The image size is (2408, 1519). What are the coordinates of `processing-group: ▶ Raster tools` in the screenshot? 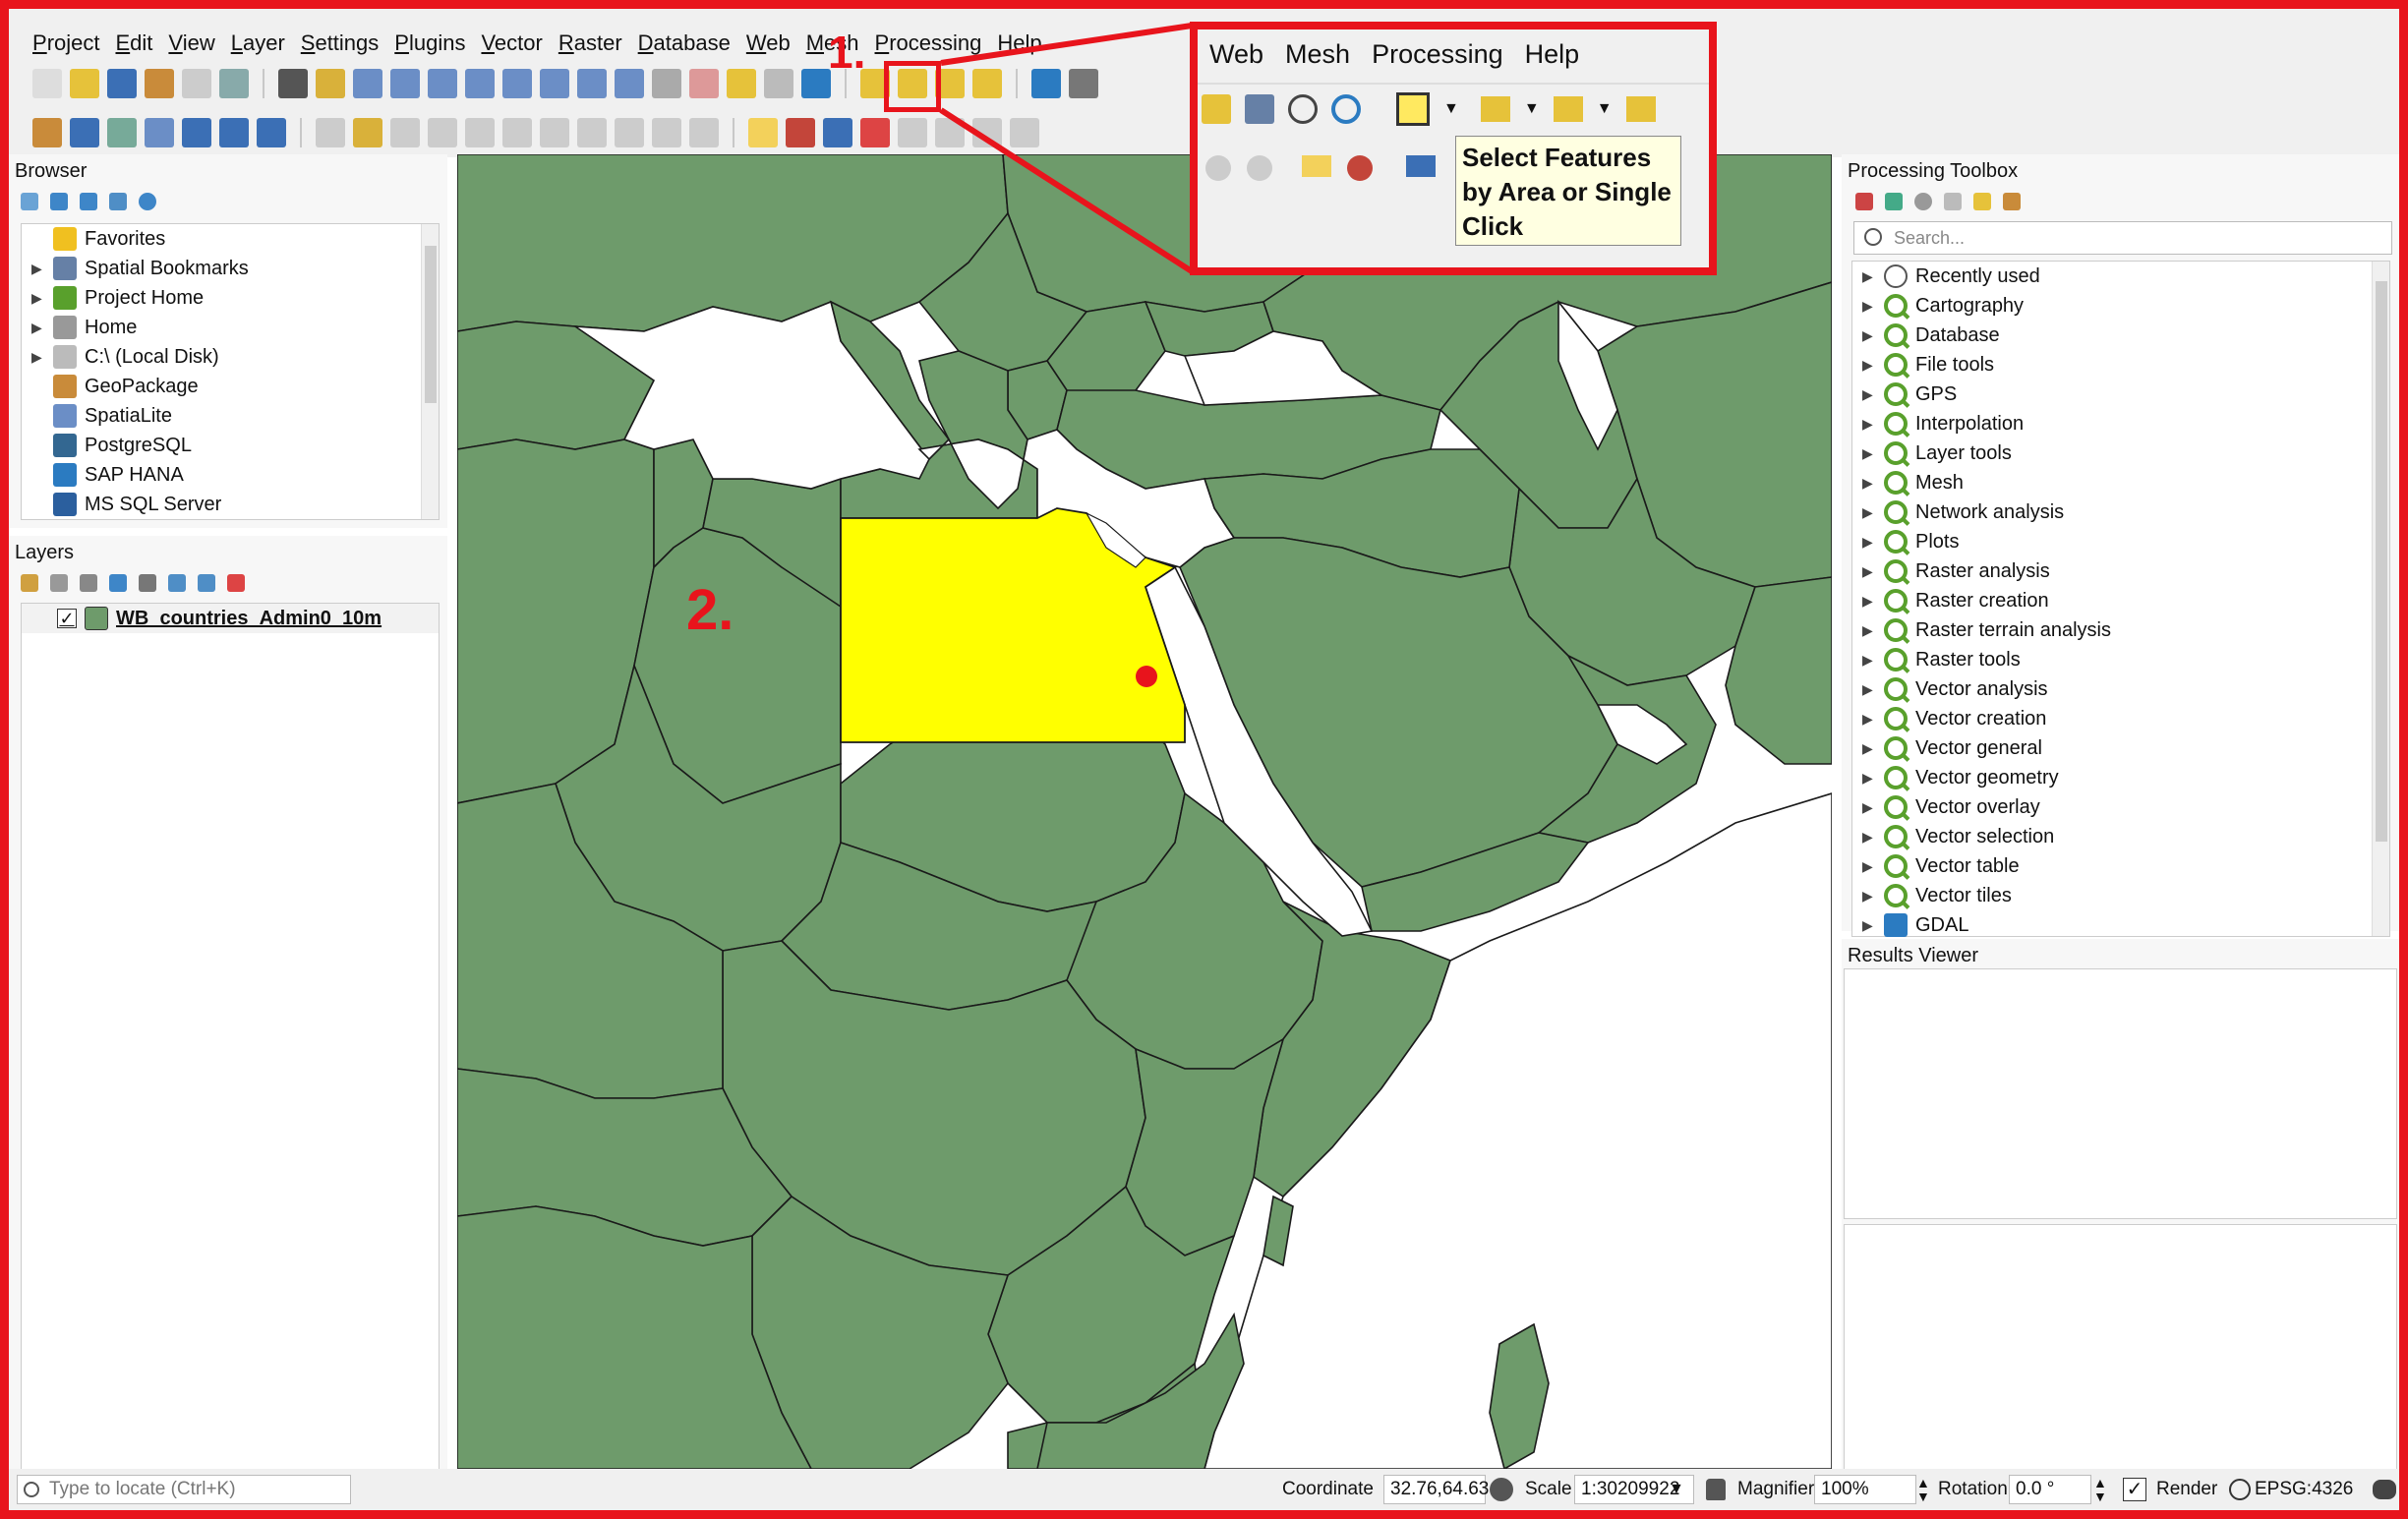 It's located at (2120, 659).